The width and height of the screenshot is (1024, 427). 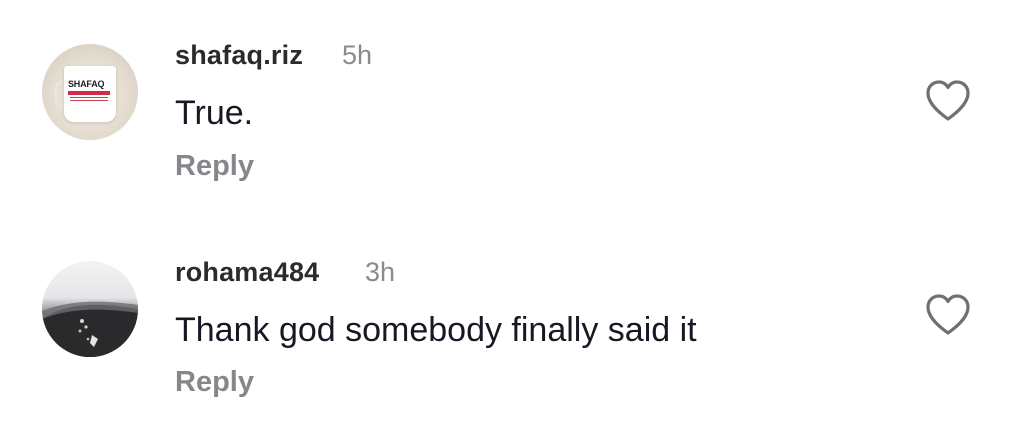 I want to click on avatar, so click(x=90, y=309).